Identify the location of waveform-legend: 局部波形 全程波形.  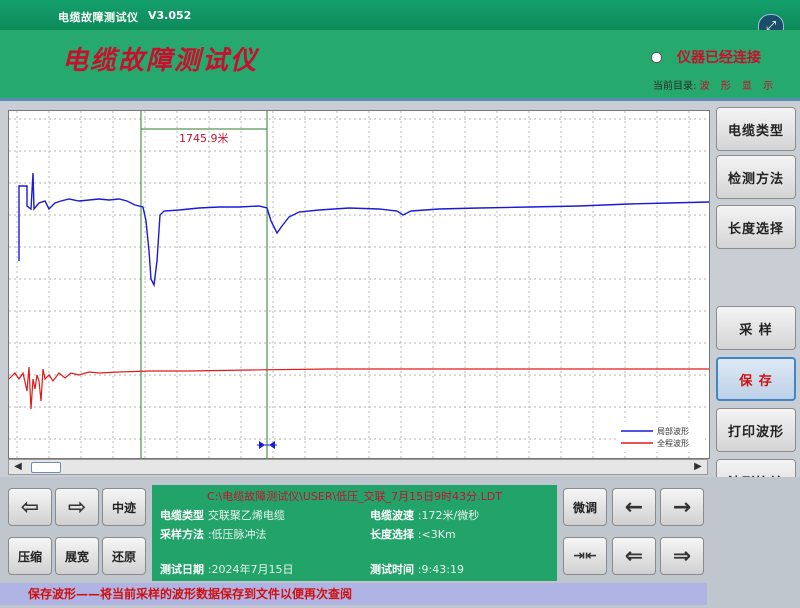
(661, 437).